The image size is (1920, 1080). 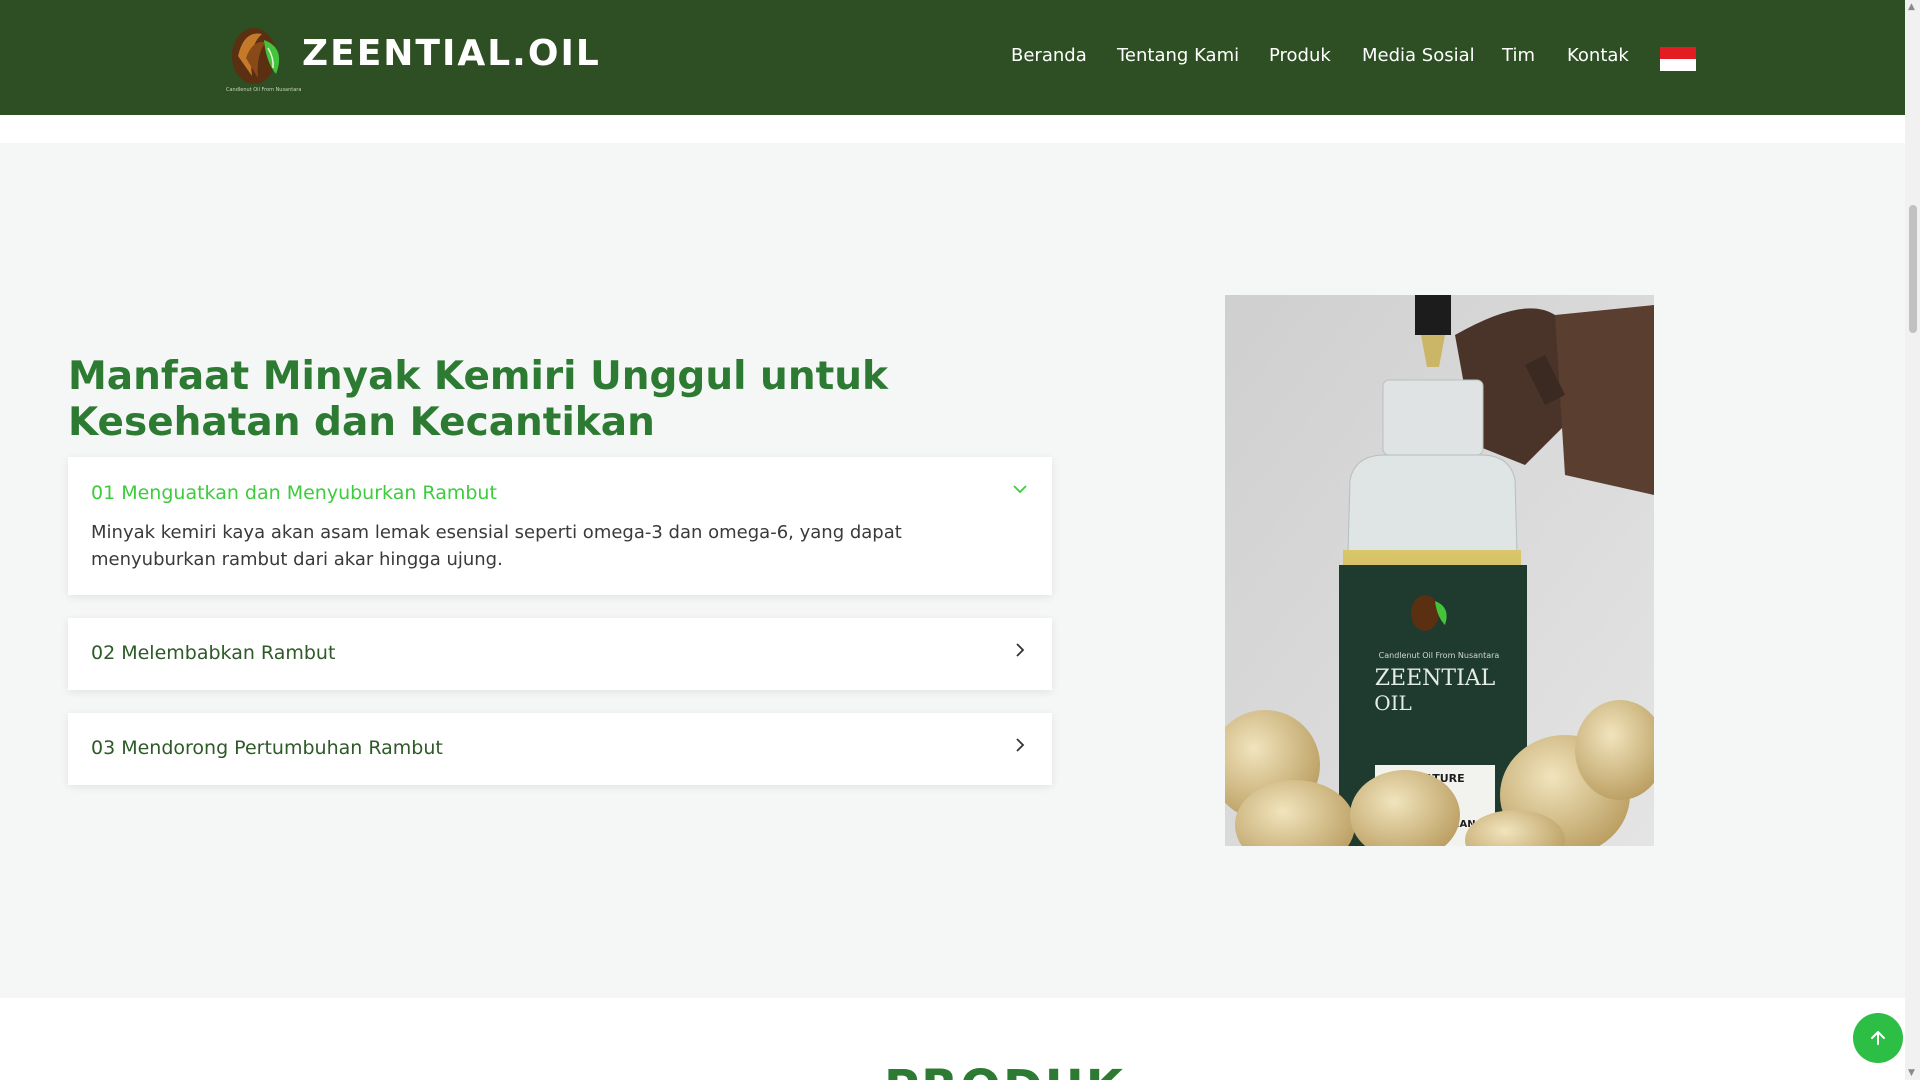 I want to click on scroll-up-arrow-icon: ▲, so click(x=1911, y=7).